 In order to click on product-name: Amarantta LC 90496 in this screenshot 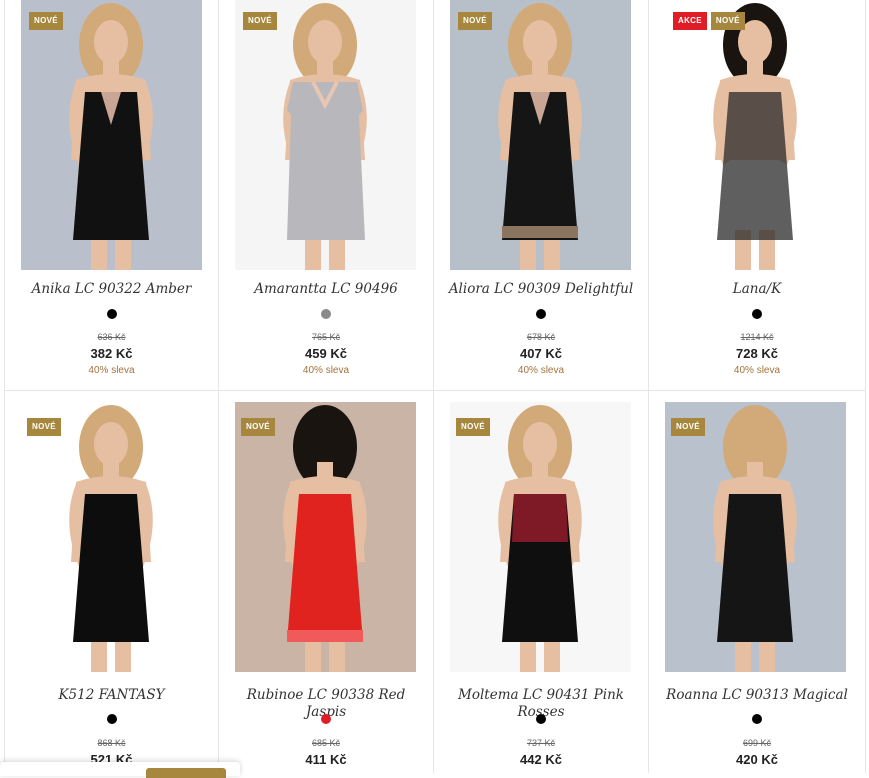, I will do `click(326, 289)`.